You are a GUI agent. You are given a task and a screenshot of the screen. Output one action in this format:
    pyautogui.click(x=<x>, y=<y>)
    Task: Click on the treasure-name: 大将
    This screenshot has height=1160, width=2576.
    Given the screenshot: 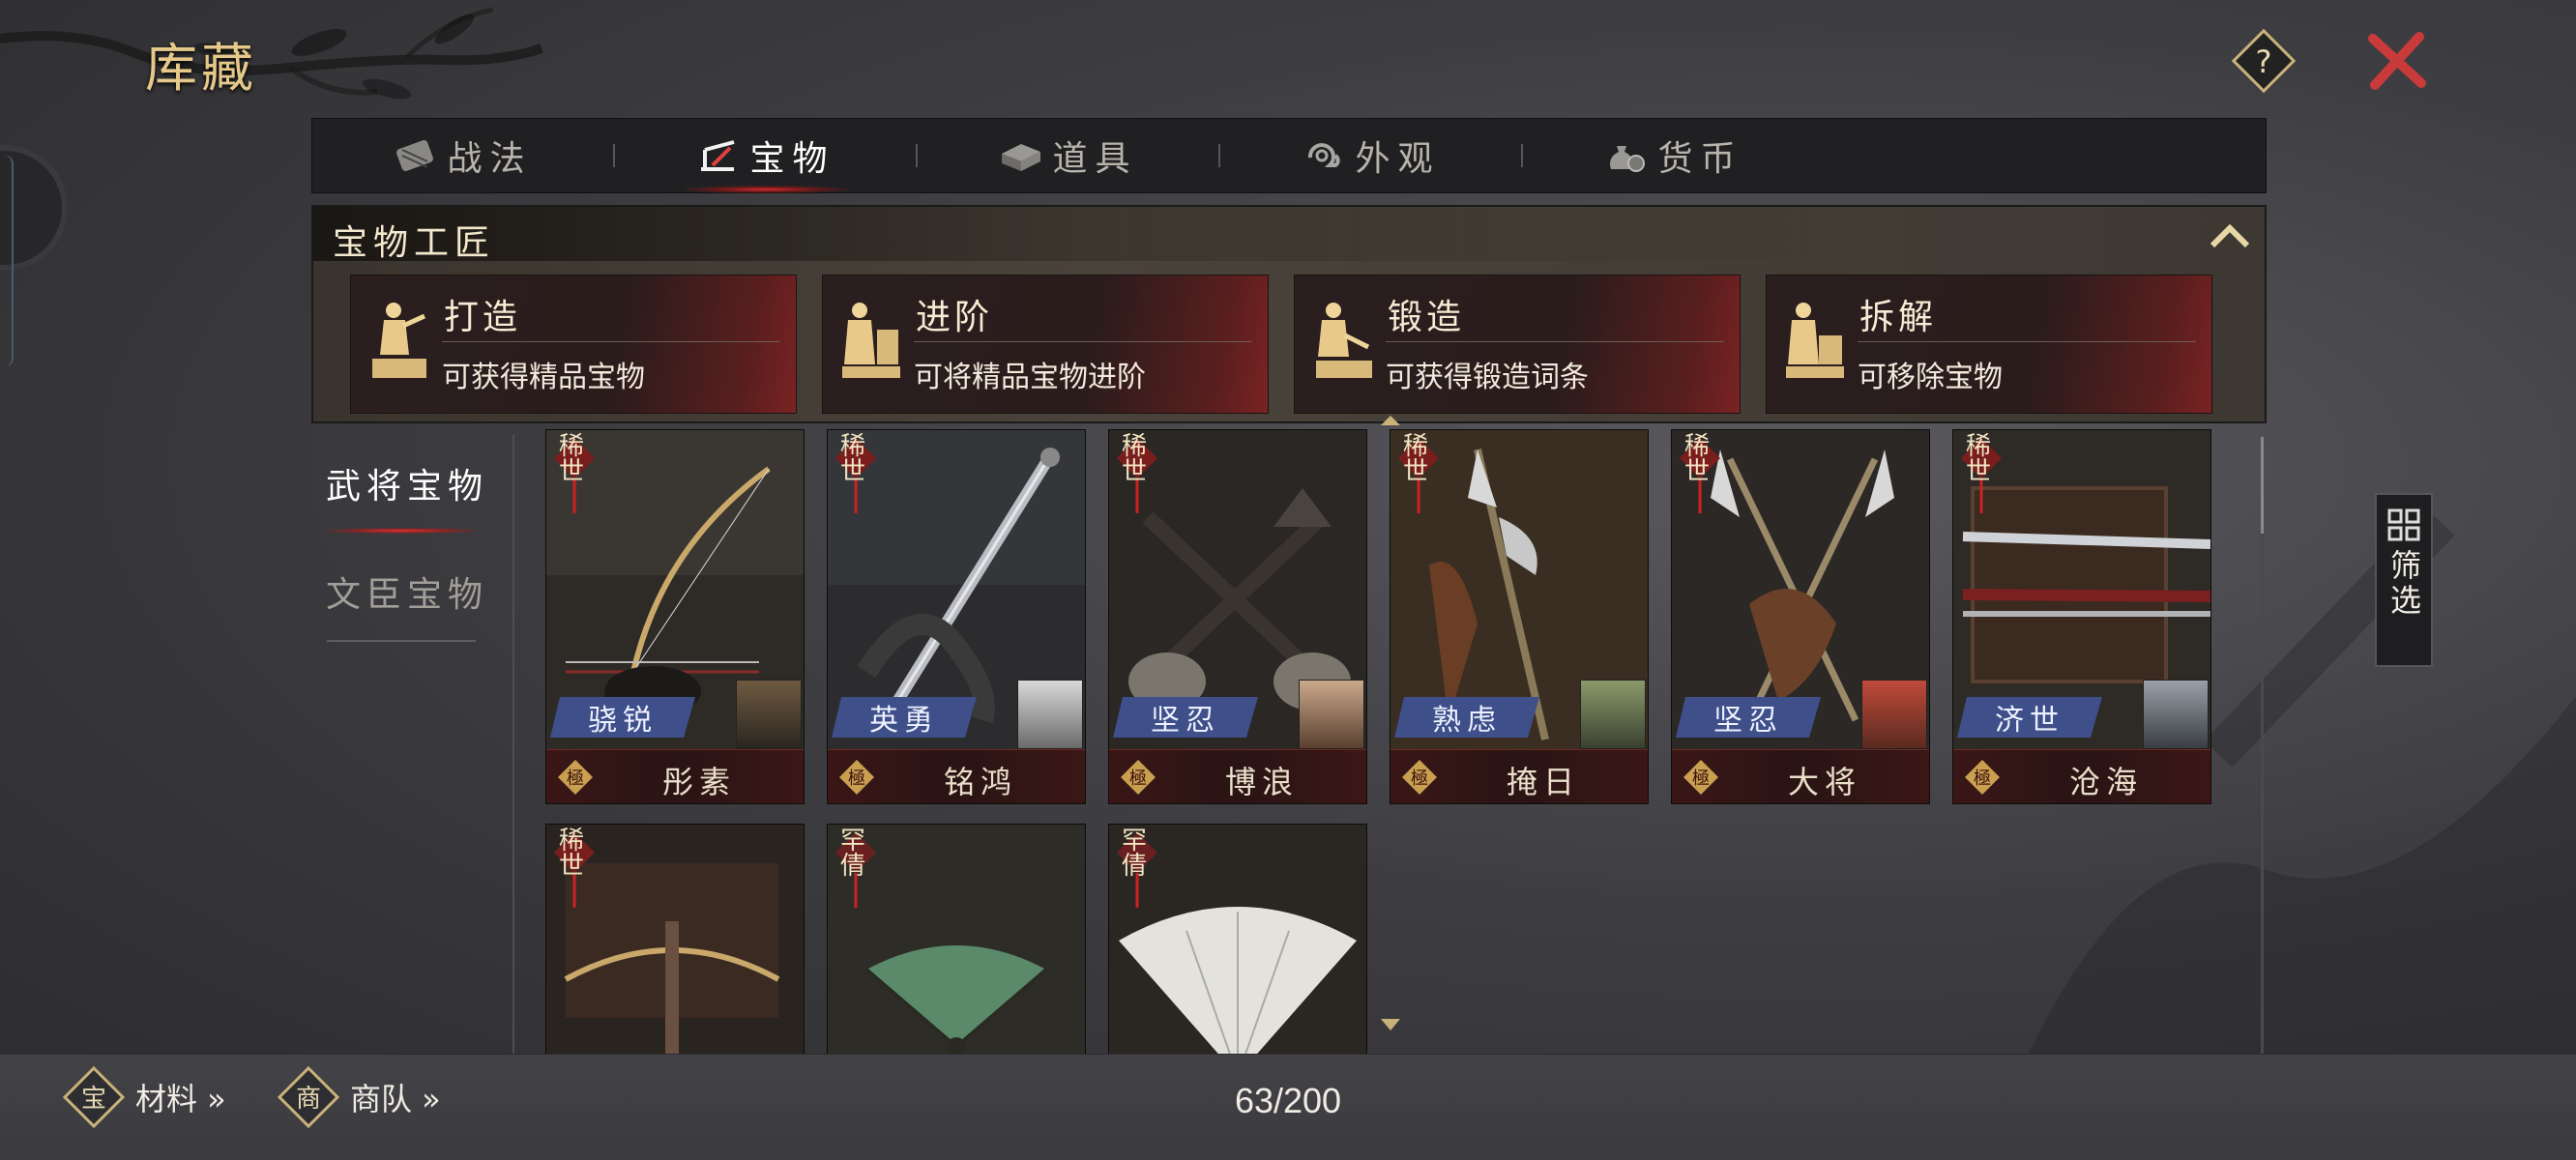 What is the action you would take?
    pyautogui.click(x=1824, y=782)
    